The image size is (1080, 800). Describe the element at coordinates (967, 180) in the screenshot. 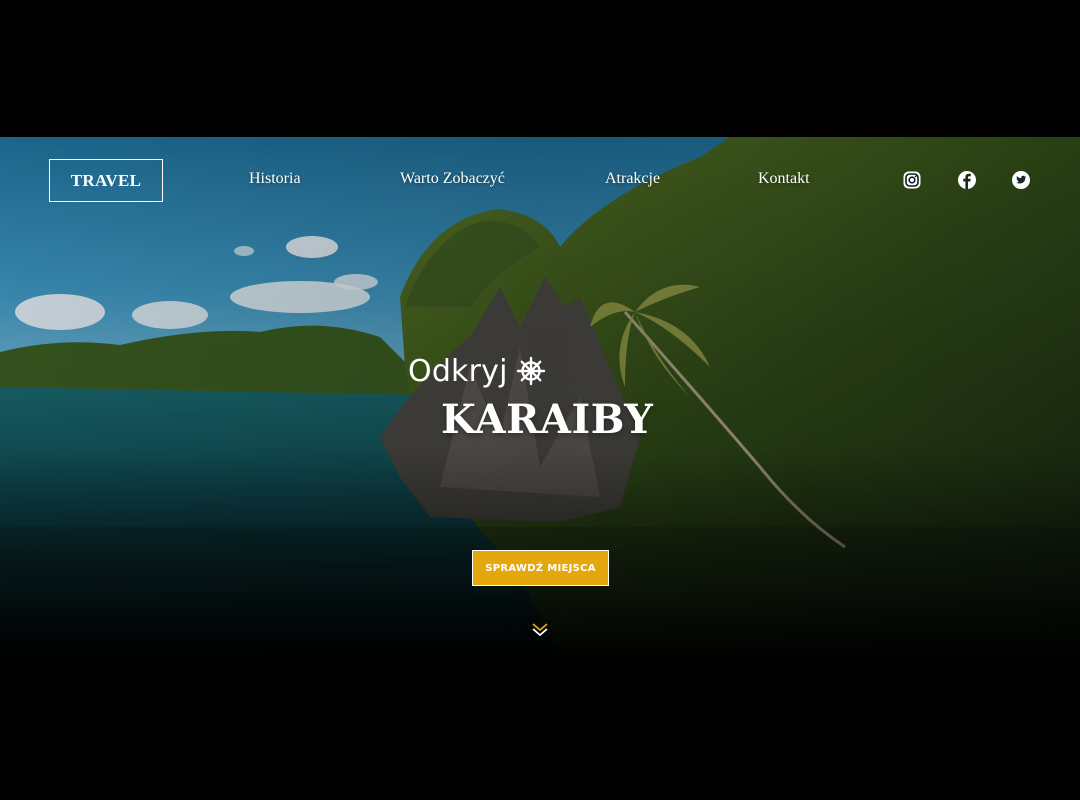

I see `facebook-icon` at that location.